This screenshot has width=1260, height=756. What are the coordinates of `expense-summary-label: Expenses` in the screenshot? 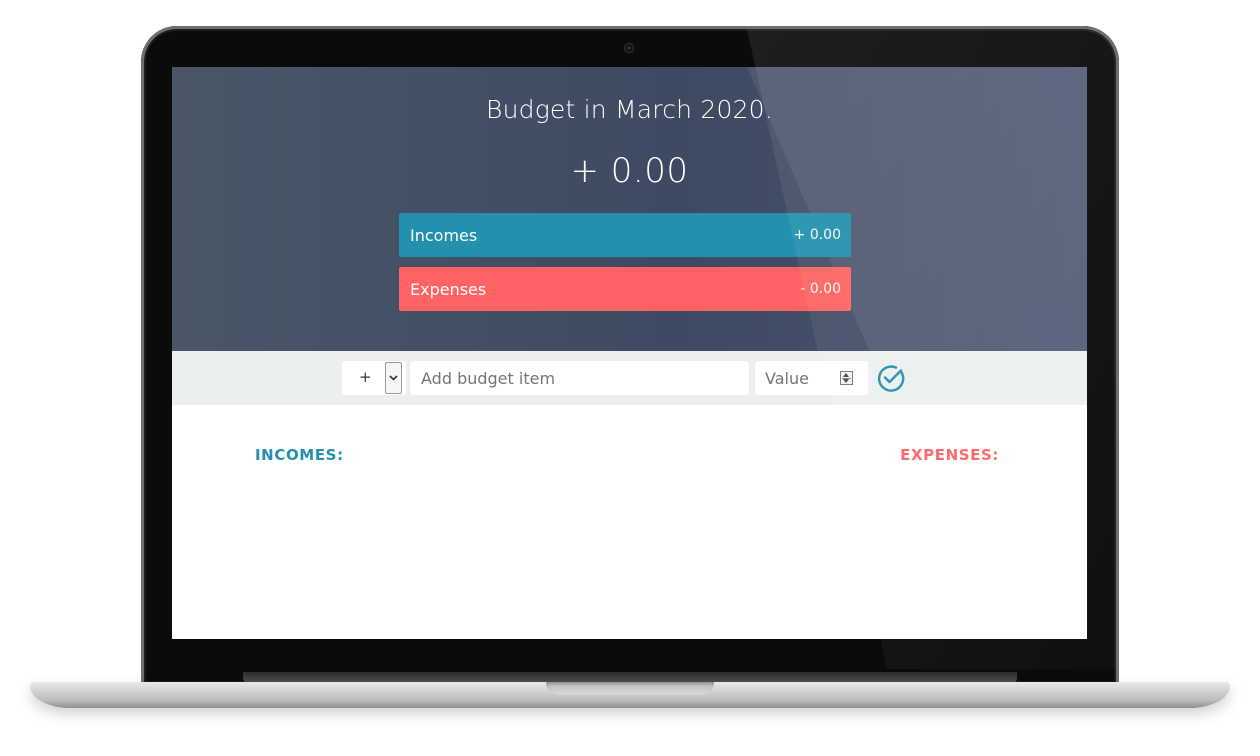 It's located at (448, 289).